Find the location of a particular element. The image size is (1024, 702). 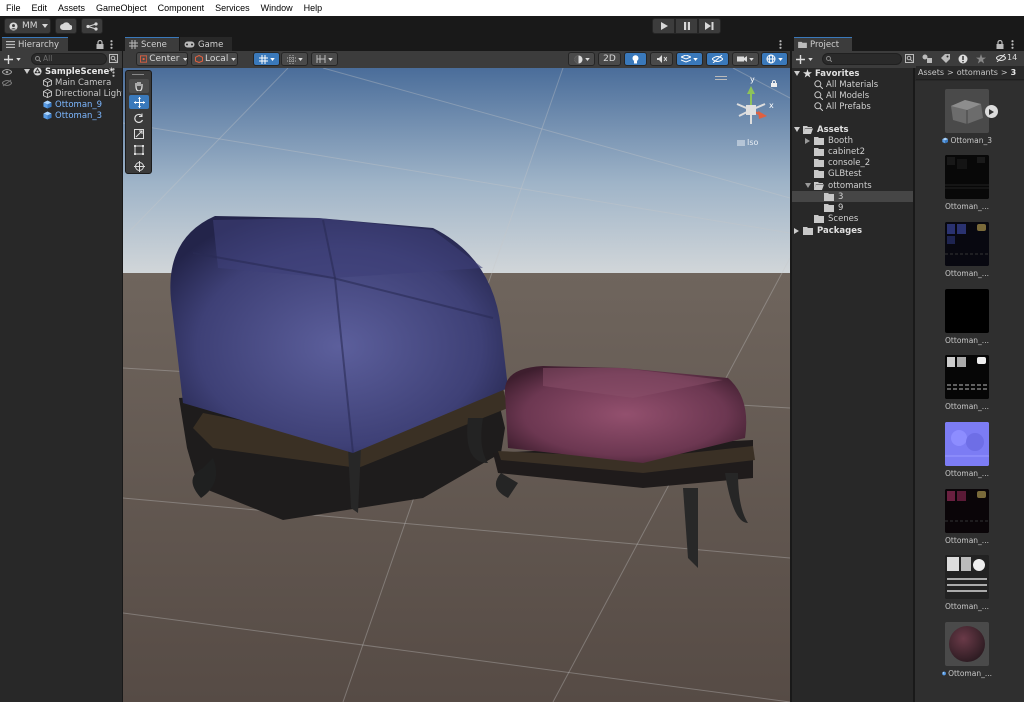

scene-visibility-toggle is located at coordinates (717, 59).